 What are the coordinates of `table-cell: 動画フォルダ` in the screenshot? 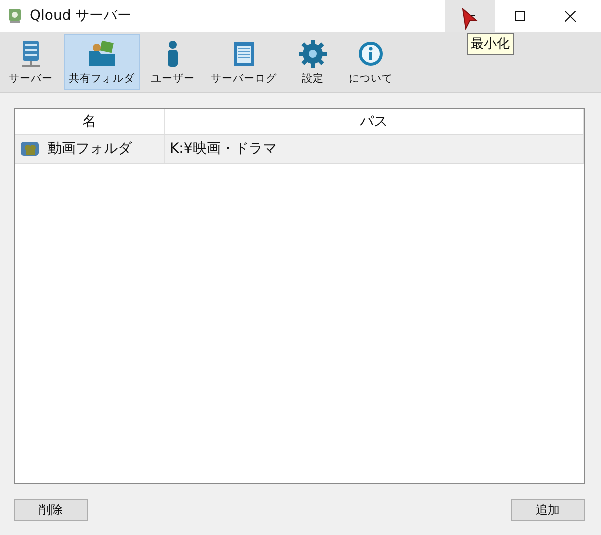 It's located at (90, 149).